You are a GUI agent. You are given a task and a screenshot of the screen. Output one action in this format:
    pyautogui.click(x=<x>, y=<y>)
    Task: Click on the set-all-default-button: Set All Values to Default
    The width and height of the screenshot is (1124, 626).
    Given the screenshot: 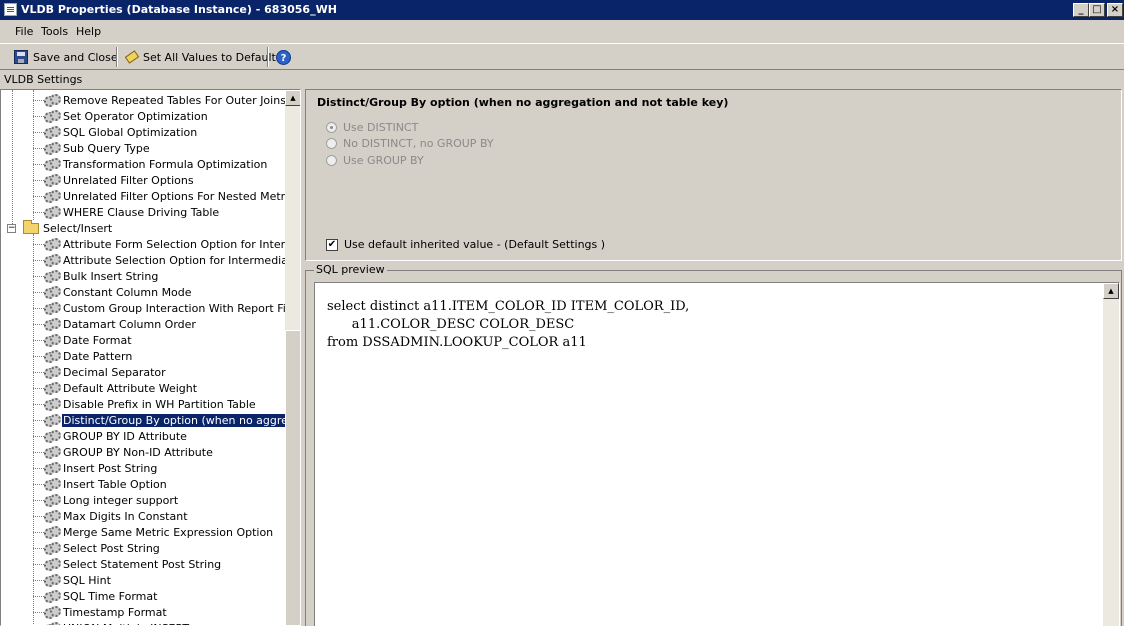 What is the action you would take?
    pyautogui.click(x=200, y=57)
    